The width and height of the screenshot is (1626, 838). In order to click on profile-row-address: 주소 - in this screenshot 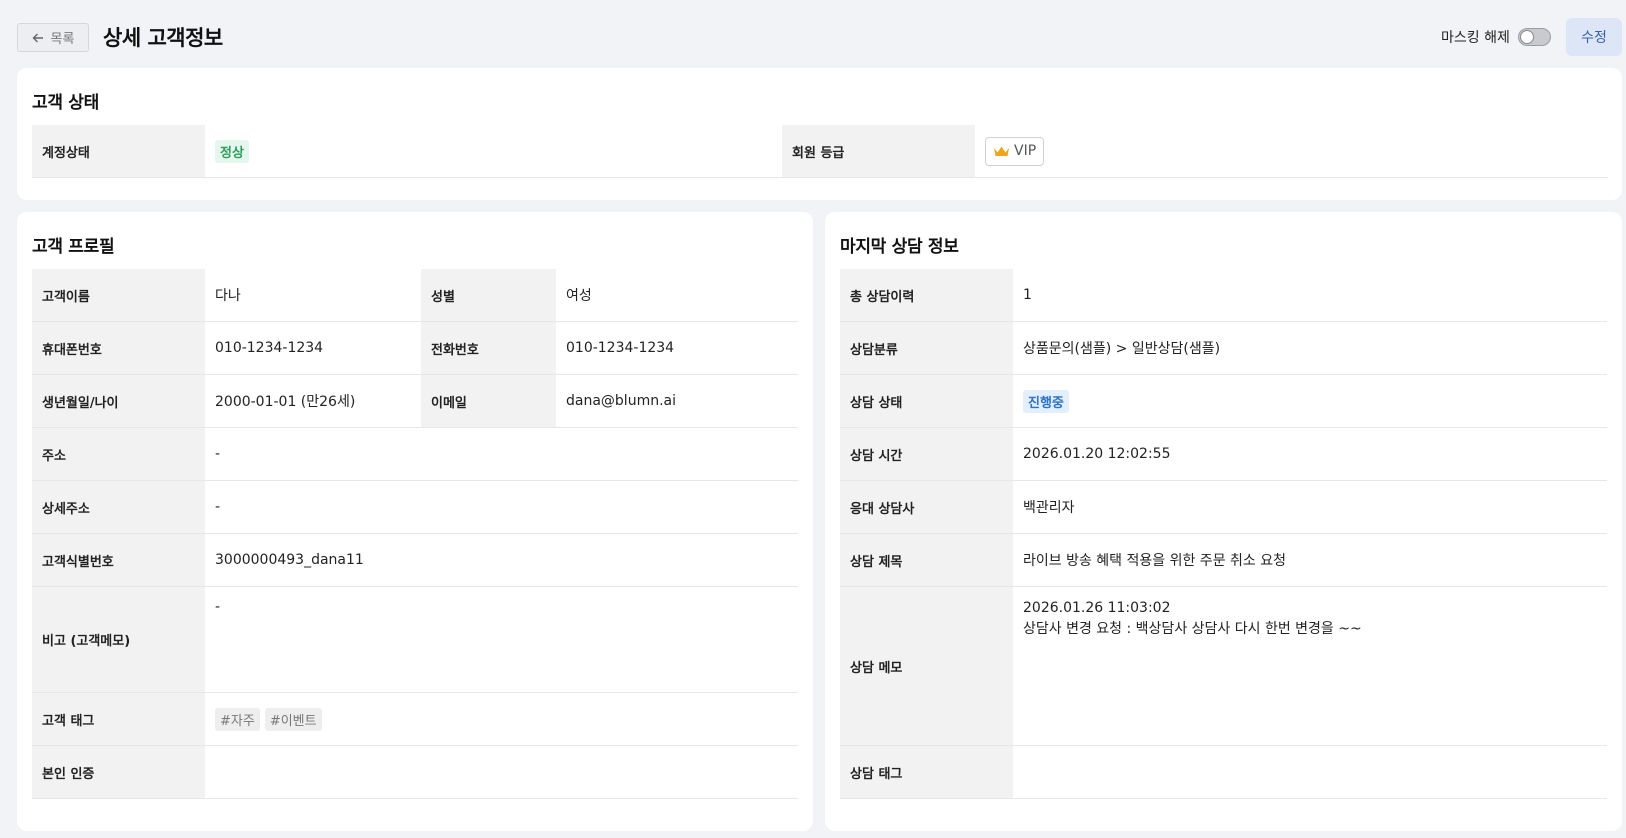, I will do `click(415, 454)`.